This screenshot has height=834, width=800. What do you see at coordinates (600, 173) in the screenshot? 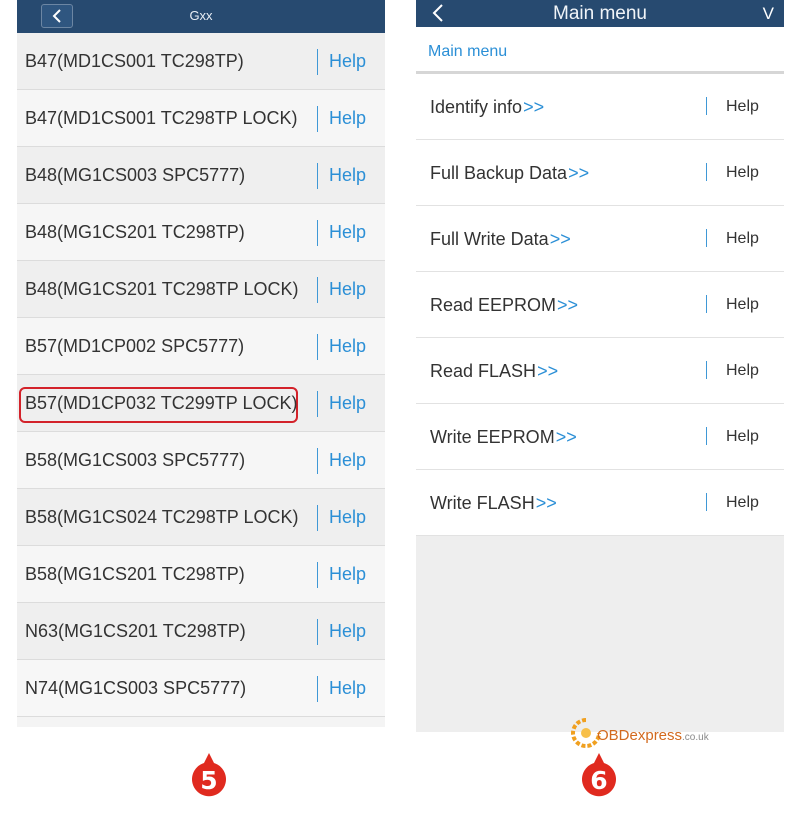
I see `menu-item-full-backup-data: Full Backup Data>> Help` at bounding box center [600, 173].